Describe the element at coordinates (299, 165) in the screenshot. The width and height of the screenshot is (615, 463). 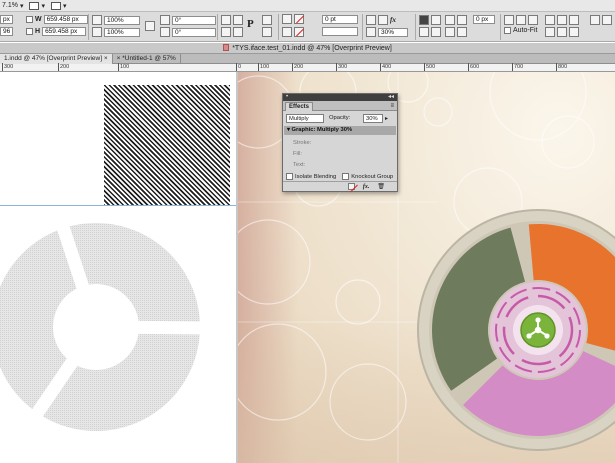
I see `text-effect-row: Text:` at that location.